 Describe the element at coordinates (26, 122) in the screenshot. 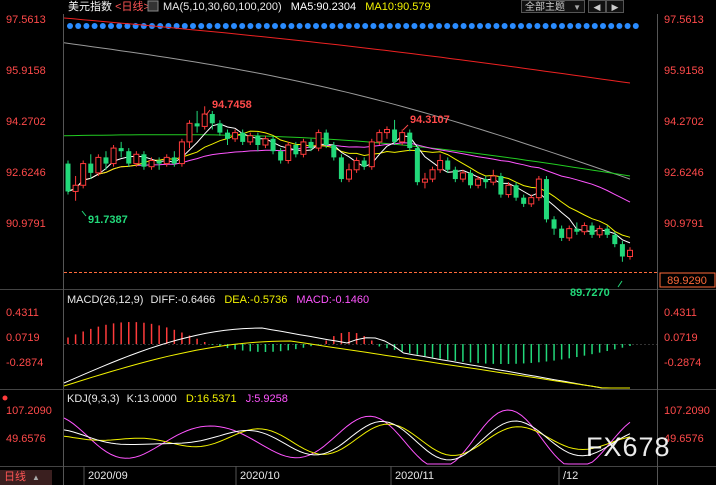

I see `price-axis-left: 97.5613 95.9158 94.2702 92.6246 90.9791` at that location.